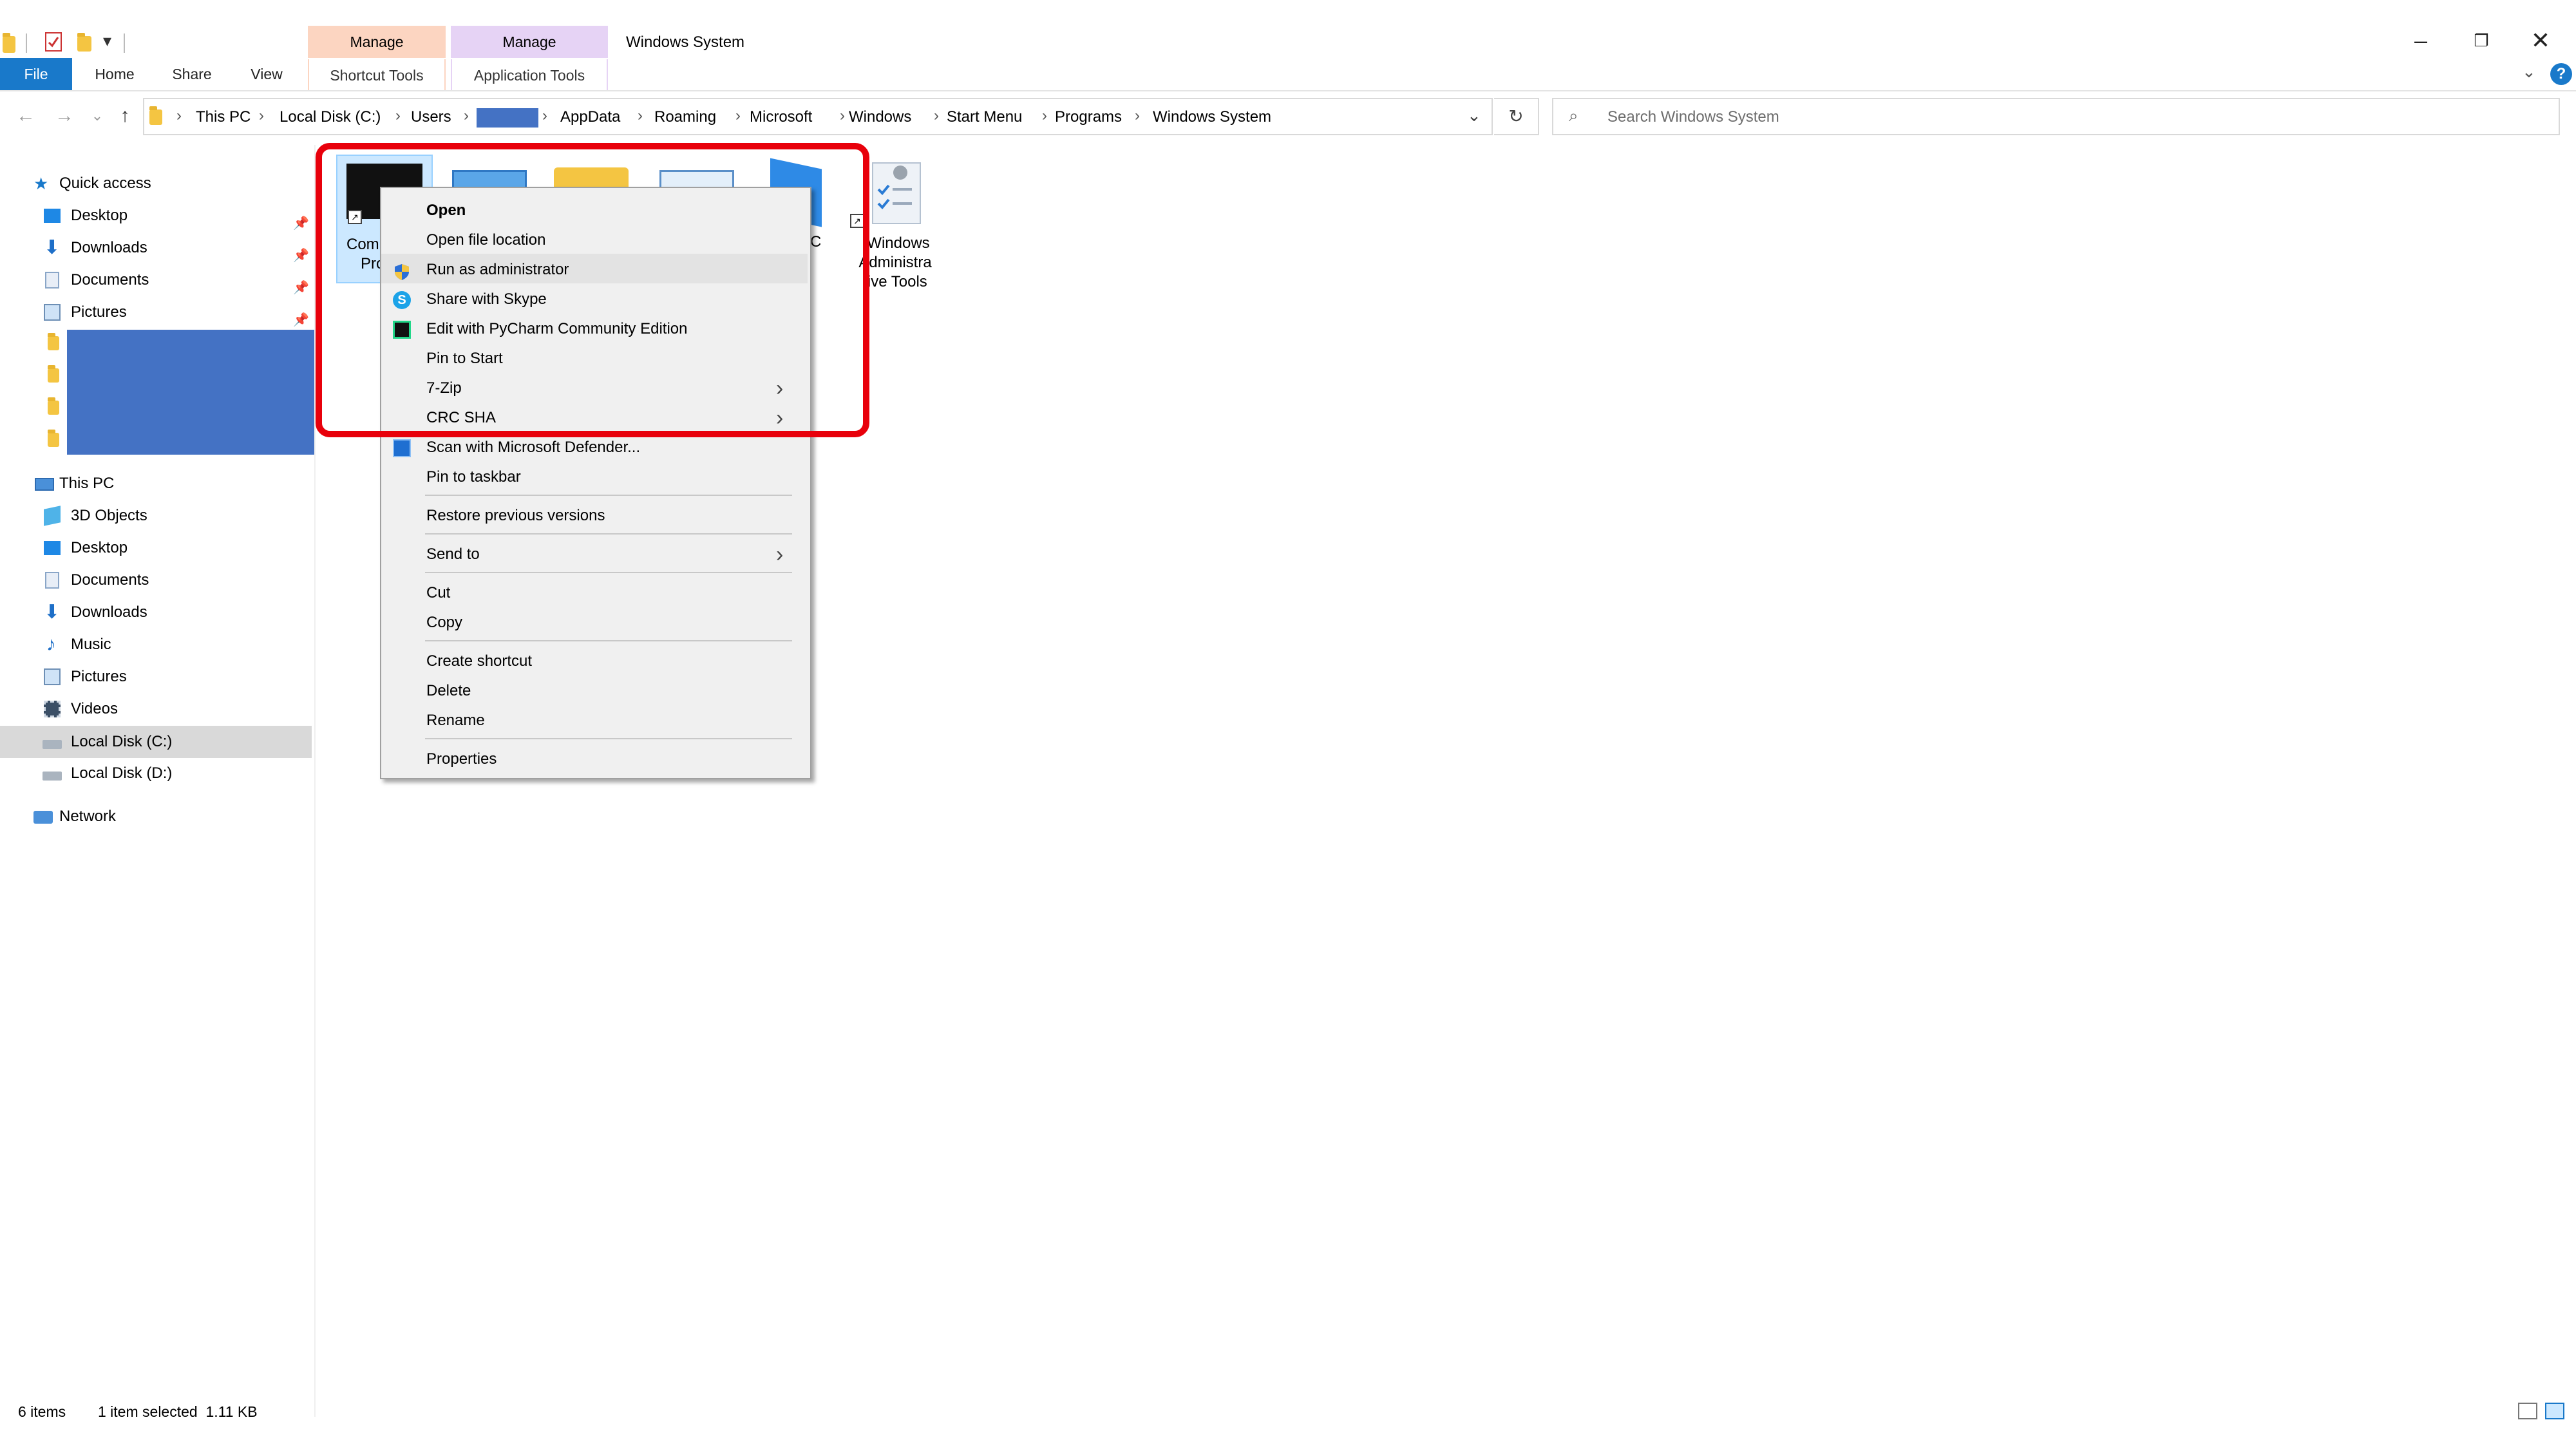 This screenshot has height=1449, width=2576. I want to click on nav-pc-documents: Documents, so click(157, 580).